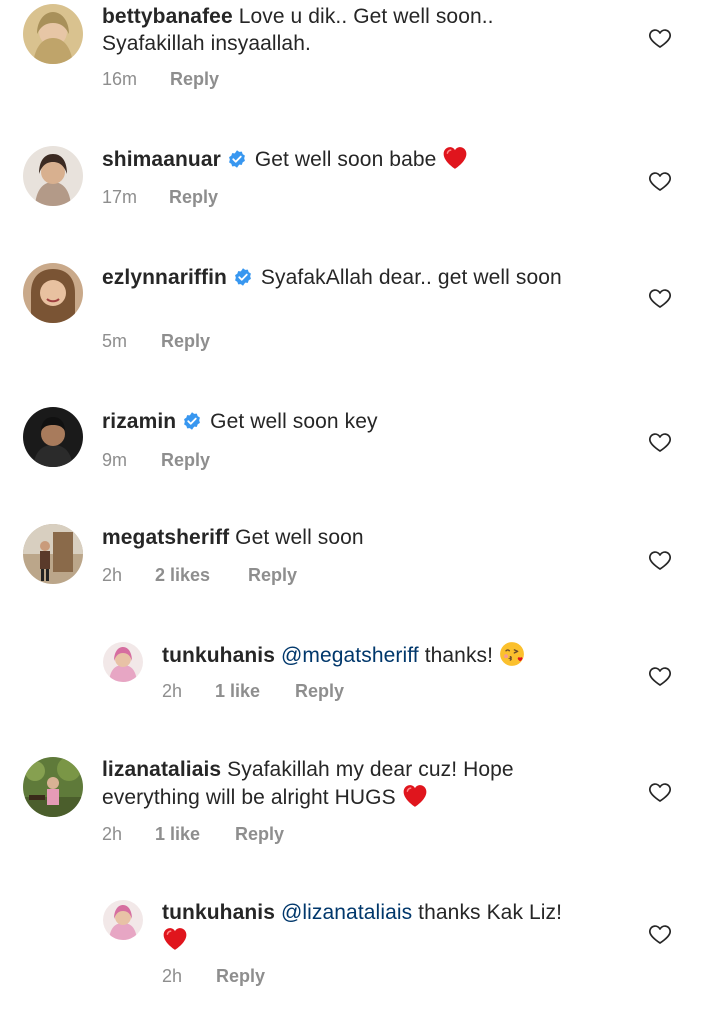 The image size is (713, 1024). I want to click on avatar-garden-icon, so click(53, 787).